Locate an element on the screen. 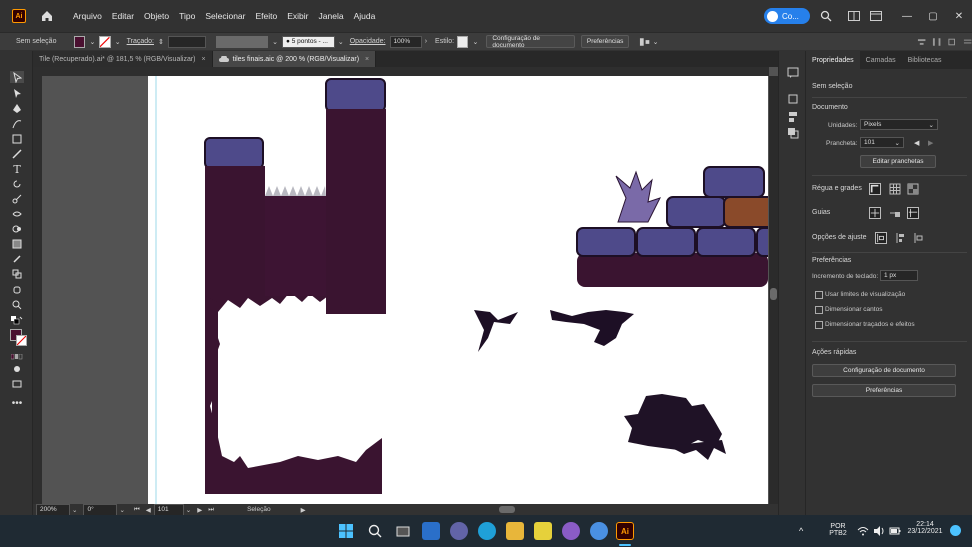 This screenshot has width=972, height=547. menu-tipo: Tipo is located at coordinates (187, 16).